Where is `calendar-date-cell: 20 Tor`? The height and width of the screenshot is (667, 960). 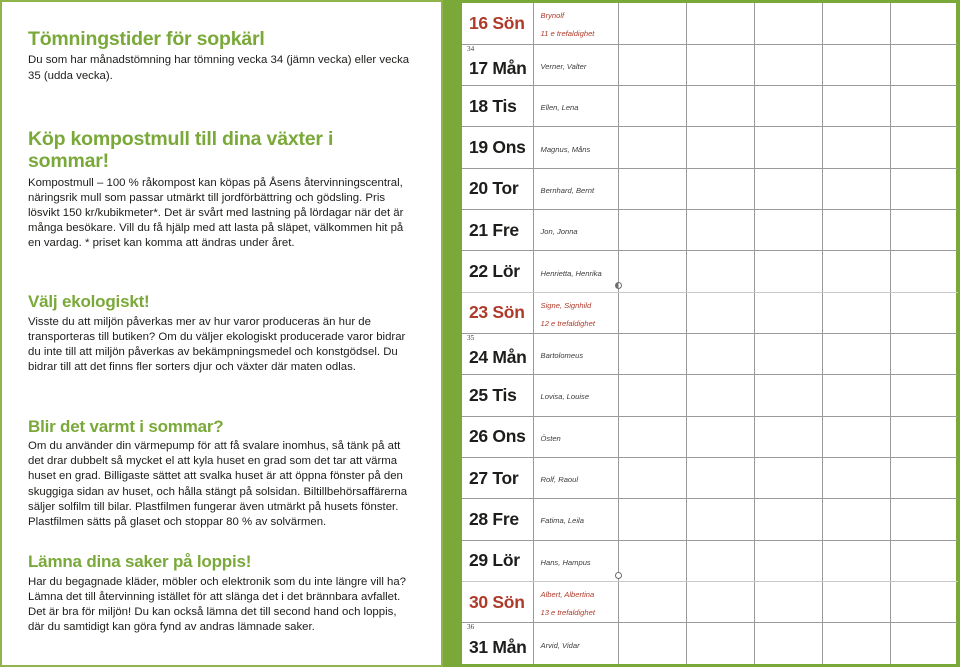
calendar-date-cell: 20 Tor is located at coordinates (498, 189).